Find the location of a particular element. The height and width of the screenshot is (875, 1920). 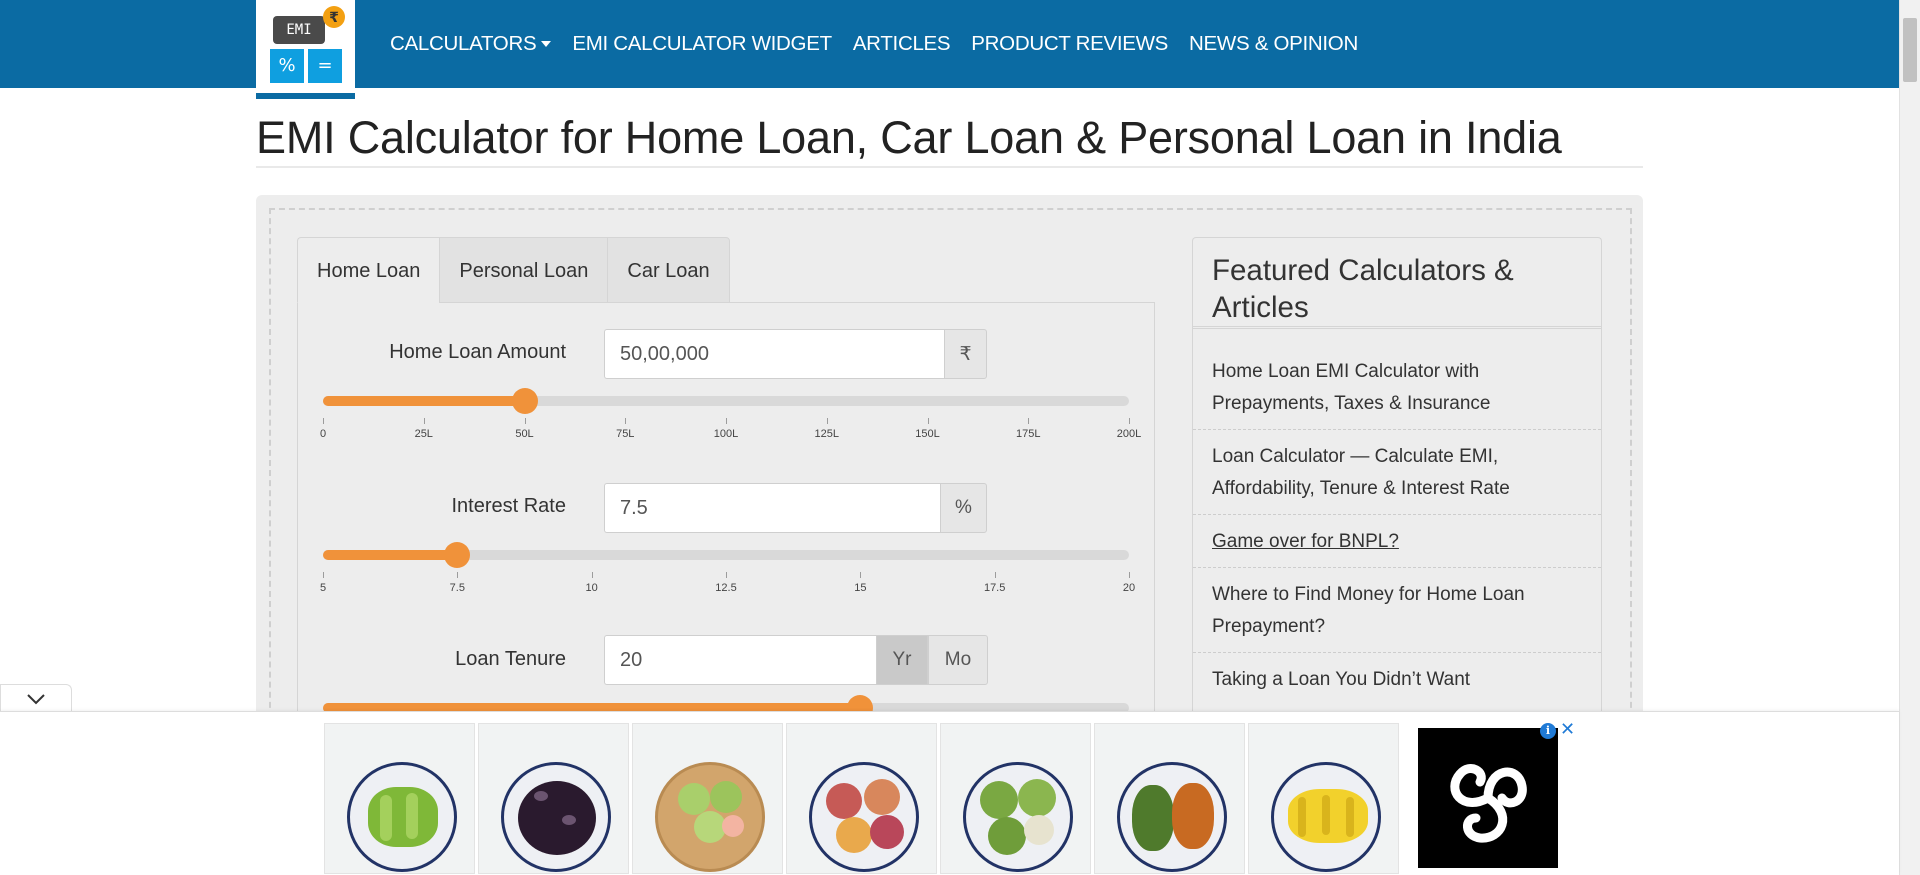

loan-tenure-group: Yr Mo is located at coordinates (796, 660).